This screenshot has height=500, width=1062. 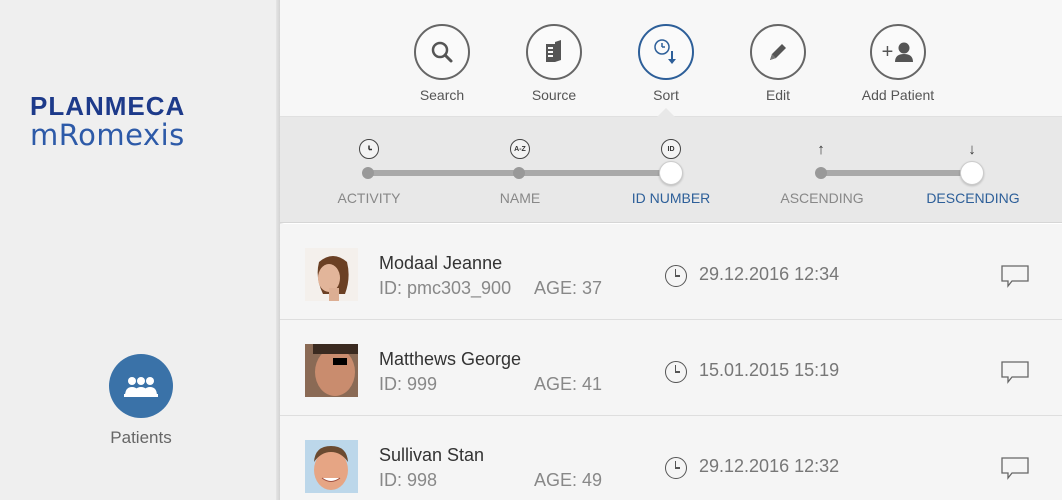 What do you see at coordinates (666, 95) in the screenshot?
I see `sort-label: Sort` at bounding box center [666, 95].